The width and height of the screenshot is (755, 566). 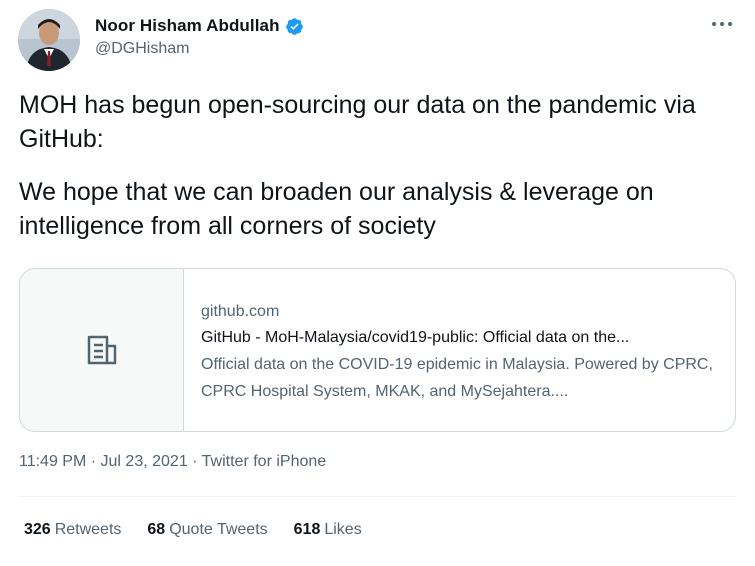 I want to click on divider, so click(x=377, y=496).